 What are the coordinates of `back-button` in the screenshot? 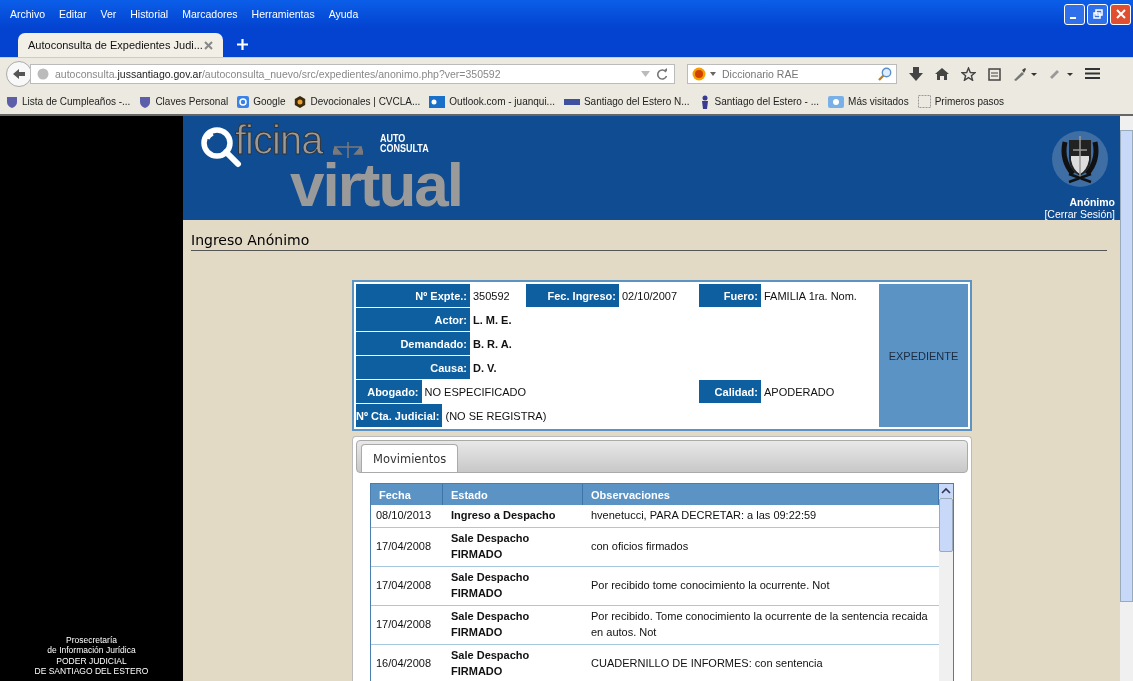 It's located at (19, 73).